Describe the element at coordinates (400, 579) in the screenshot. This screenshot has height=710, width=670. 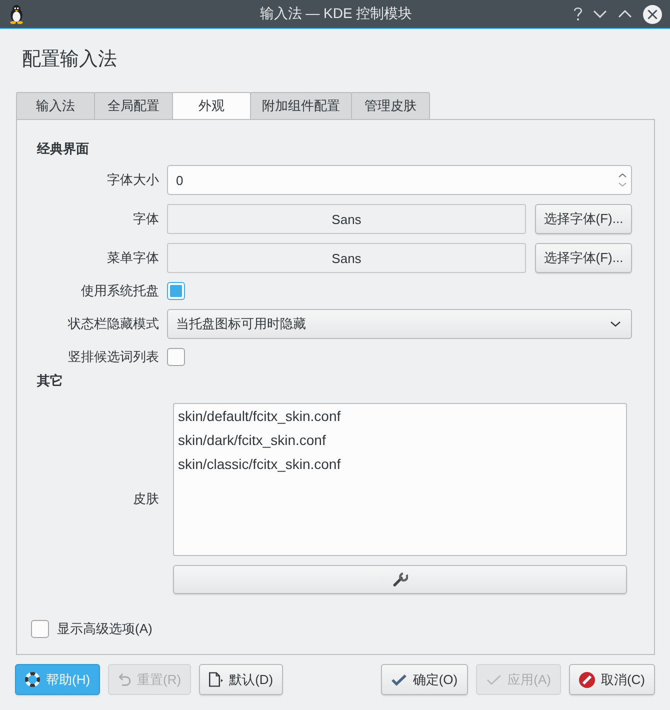
I see `wrench-icon` at that location.